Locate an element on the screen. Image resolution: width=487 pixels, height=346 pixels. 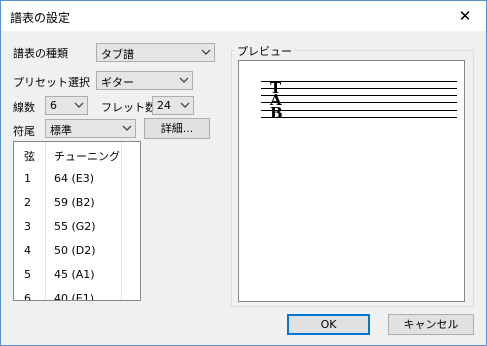
table-header: 弦 チューニング is located at coordinates (77, 154).